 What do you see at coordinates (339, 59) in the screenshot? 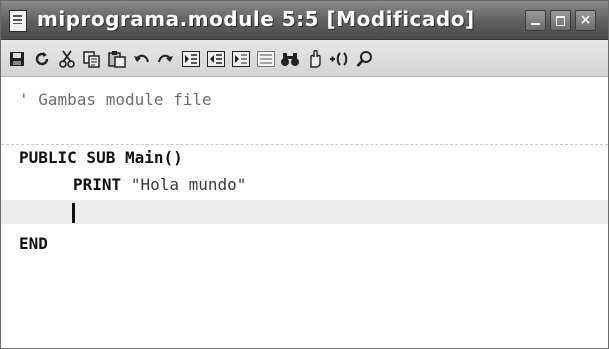
I see `watch-icon` at bounding box center [339, 59].